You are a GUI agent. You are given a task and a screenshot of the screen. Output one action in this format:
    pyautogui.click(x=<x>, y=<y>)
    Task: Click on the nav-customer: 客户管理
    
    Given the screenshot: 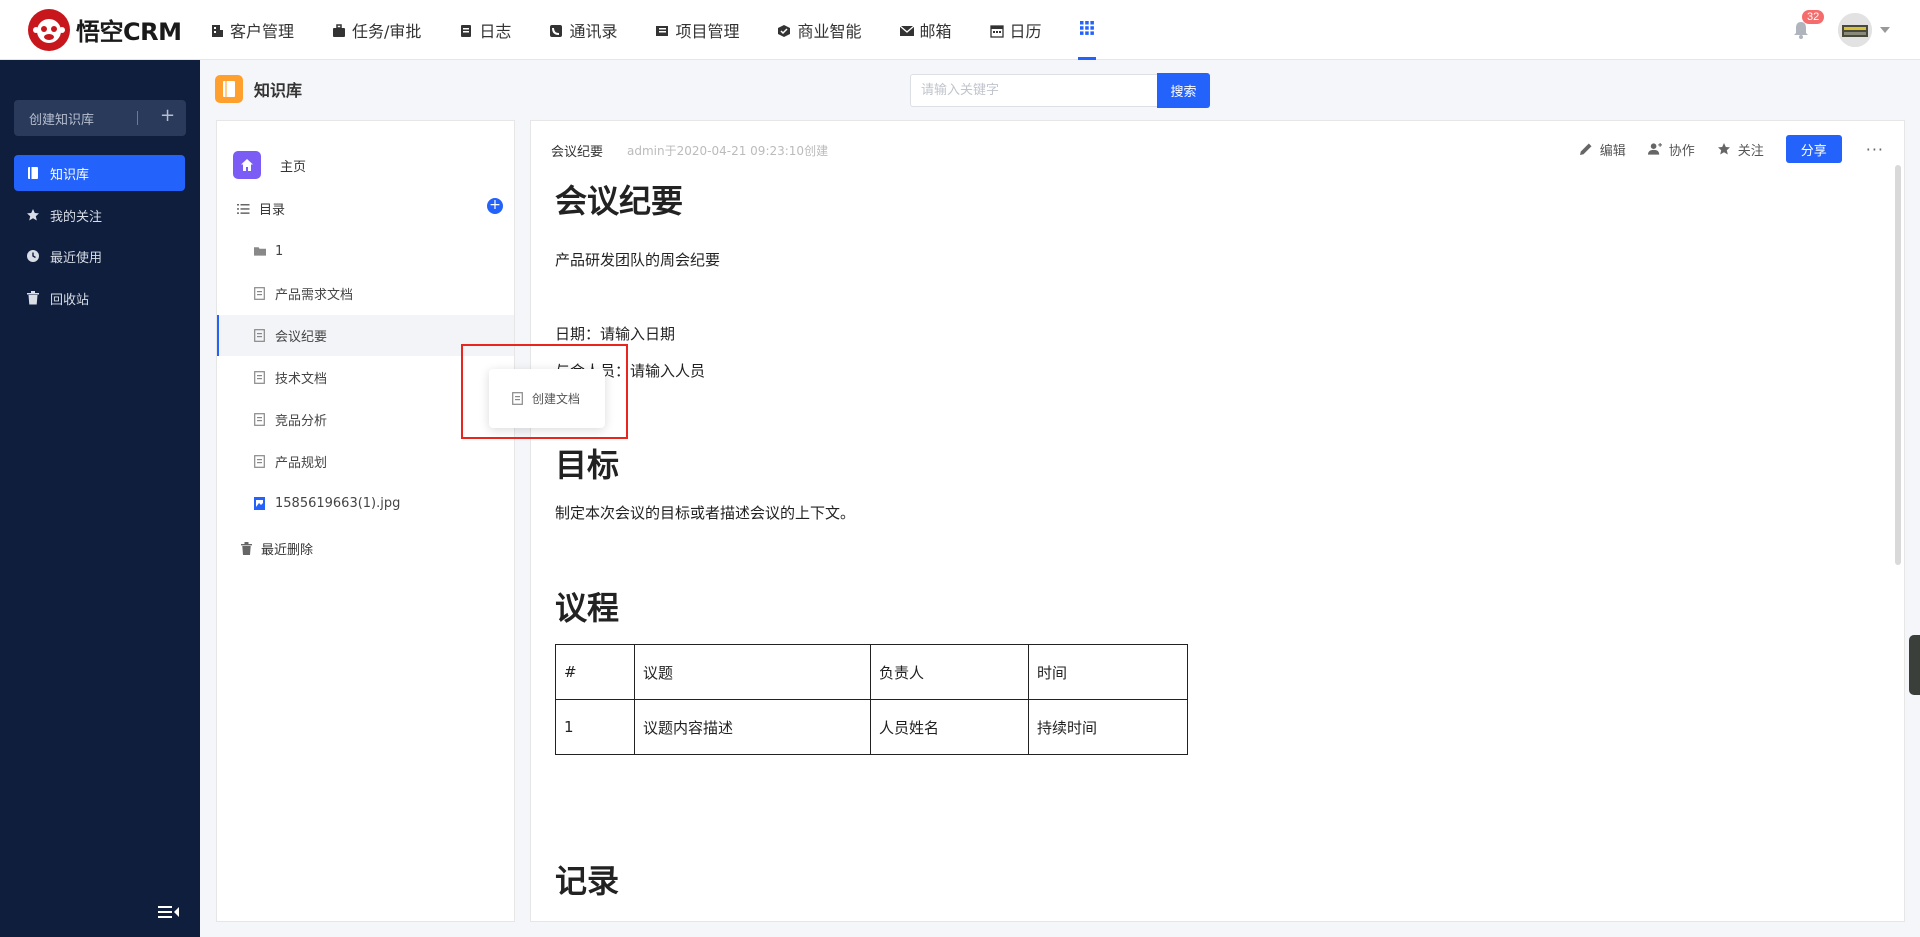 What is the action you would take?
    pyautogui.click(x=252, y=30)
    